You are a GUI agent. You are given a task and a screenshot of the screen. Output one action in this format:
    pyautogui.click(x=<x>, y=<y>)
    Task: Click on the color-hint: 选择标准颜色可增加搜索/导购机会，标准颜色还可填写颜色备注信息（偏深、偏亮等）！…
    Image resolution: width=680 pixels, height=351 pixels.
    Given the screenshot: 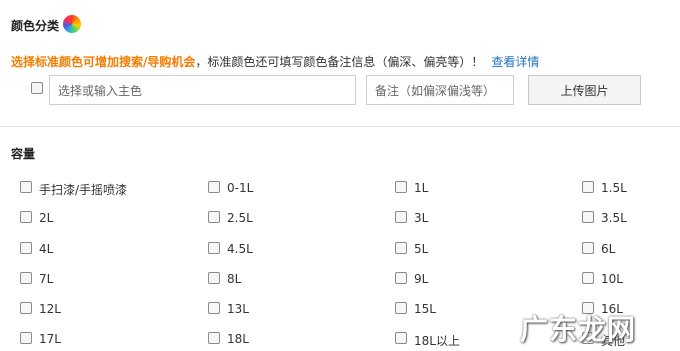 What is the action you would take?
    pyautogui.click(x=275, y=61)
    